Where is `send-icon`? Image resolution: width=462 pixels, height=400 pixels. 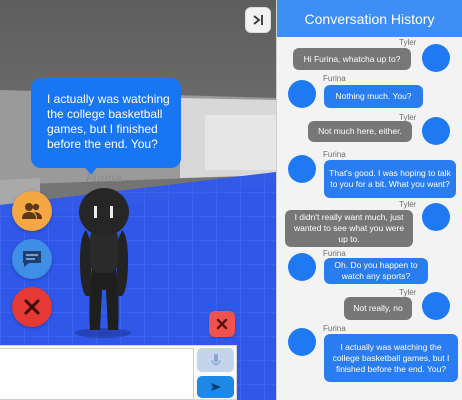 send-icon is located at coordinates (215, 387).